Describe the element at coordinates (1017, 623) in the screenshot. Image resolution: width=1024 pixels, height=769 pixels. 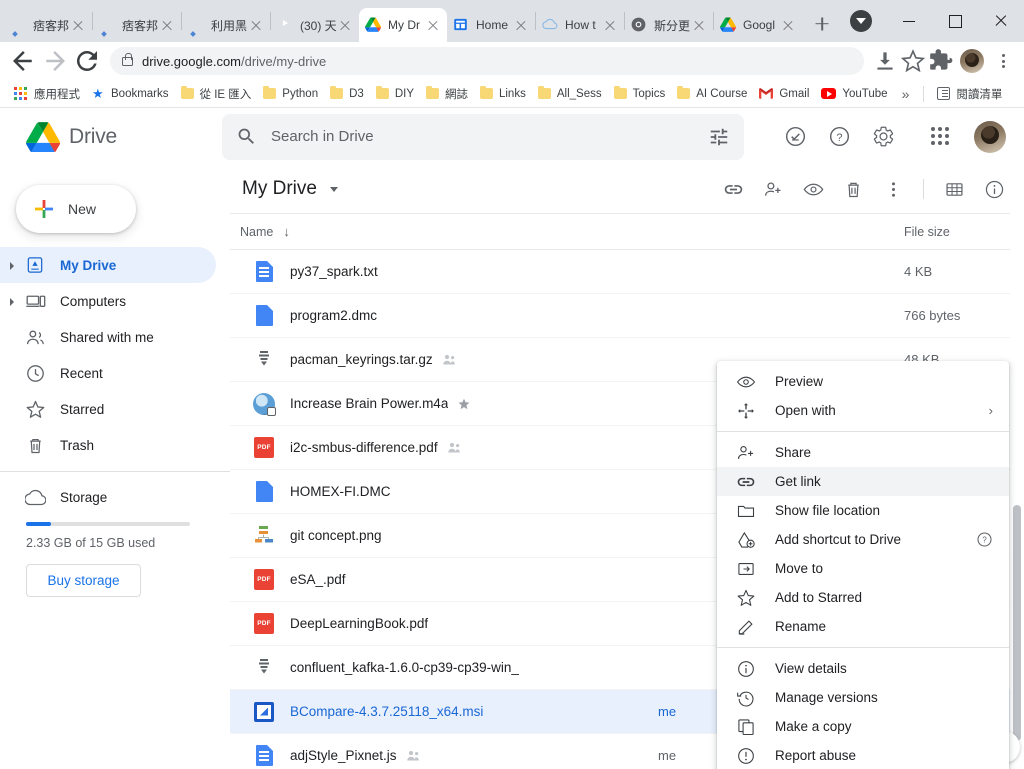
I see `scrollbar-thumb` at that location.